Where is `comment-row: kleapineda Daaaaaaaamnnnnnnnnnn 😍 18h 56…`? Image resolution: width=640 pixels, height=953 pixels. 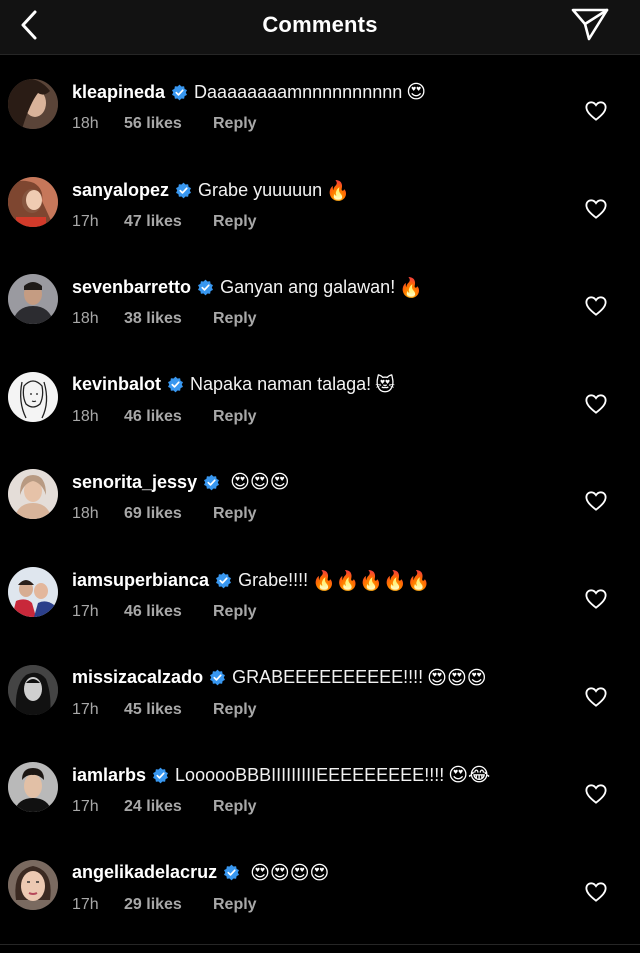
comment-row: kleapineda Daaaaaaaamnnnnnnnnnn 😍 18h 56… is located at coordinates (320, 104).